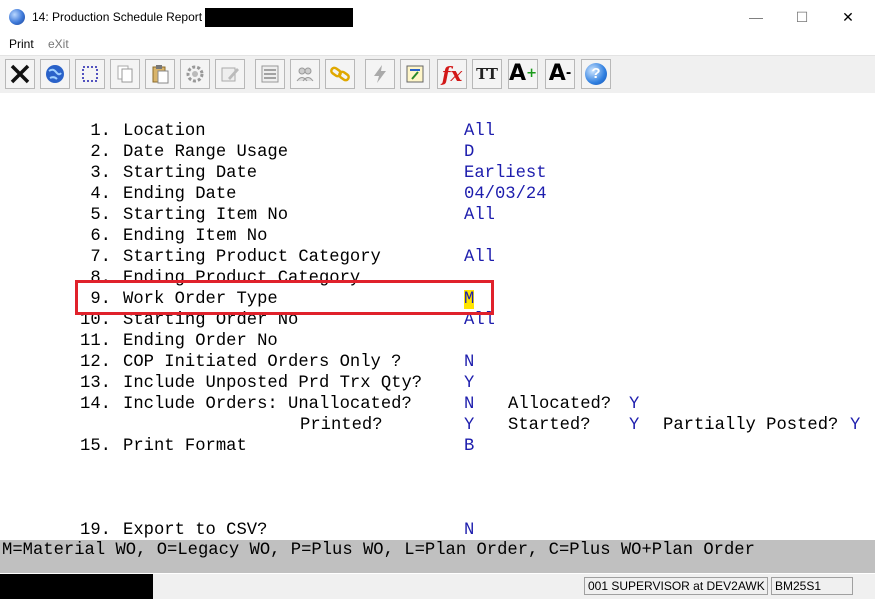 This screenshot has height=599, width=875. I want to click on field-starting-date-label: Starting Date, so click(190, 173).